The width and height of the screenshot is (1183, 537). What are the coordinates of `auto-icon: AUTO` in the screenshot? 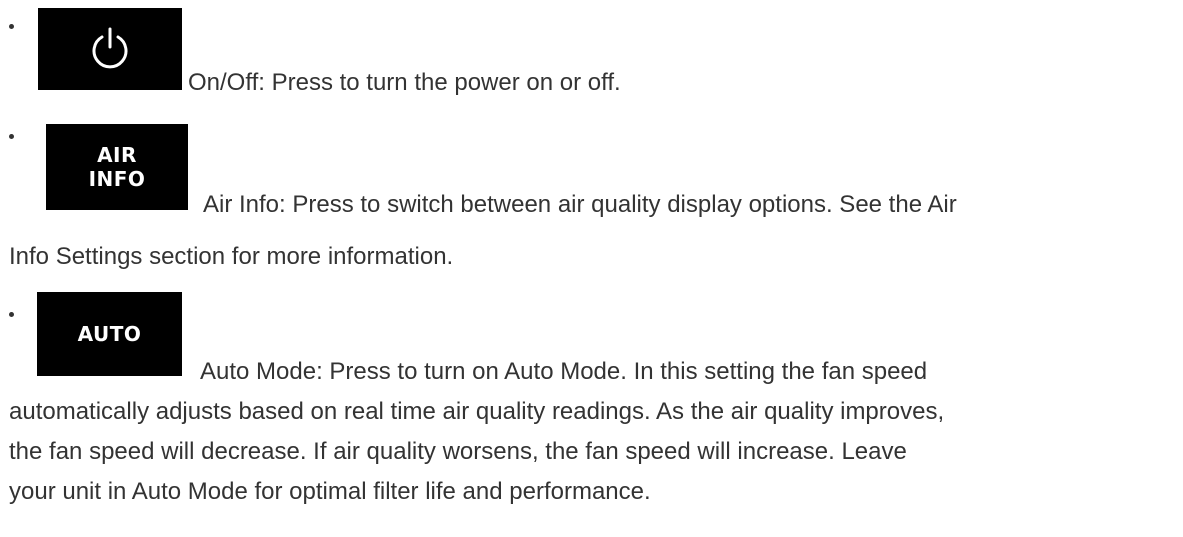 It's located at (109, 334).